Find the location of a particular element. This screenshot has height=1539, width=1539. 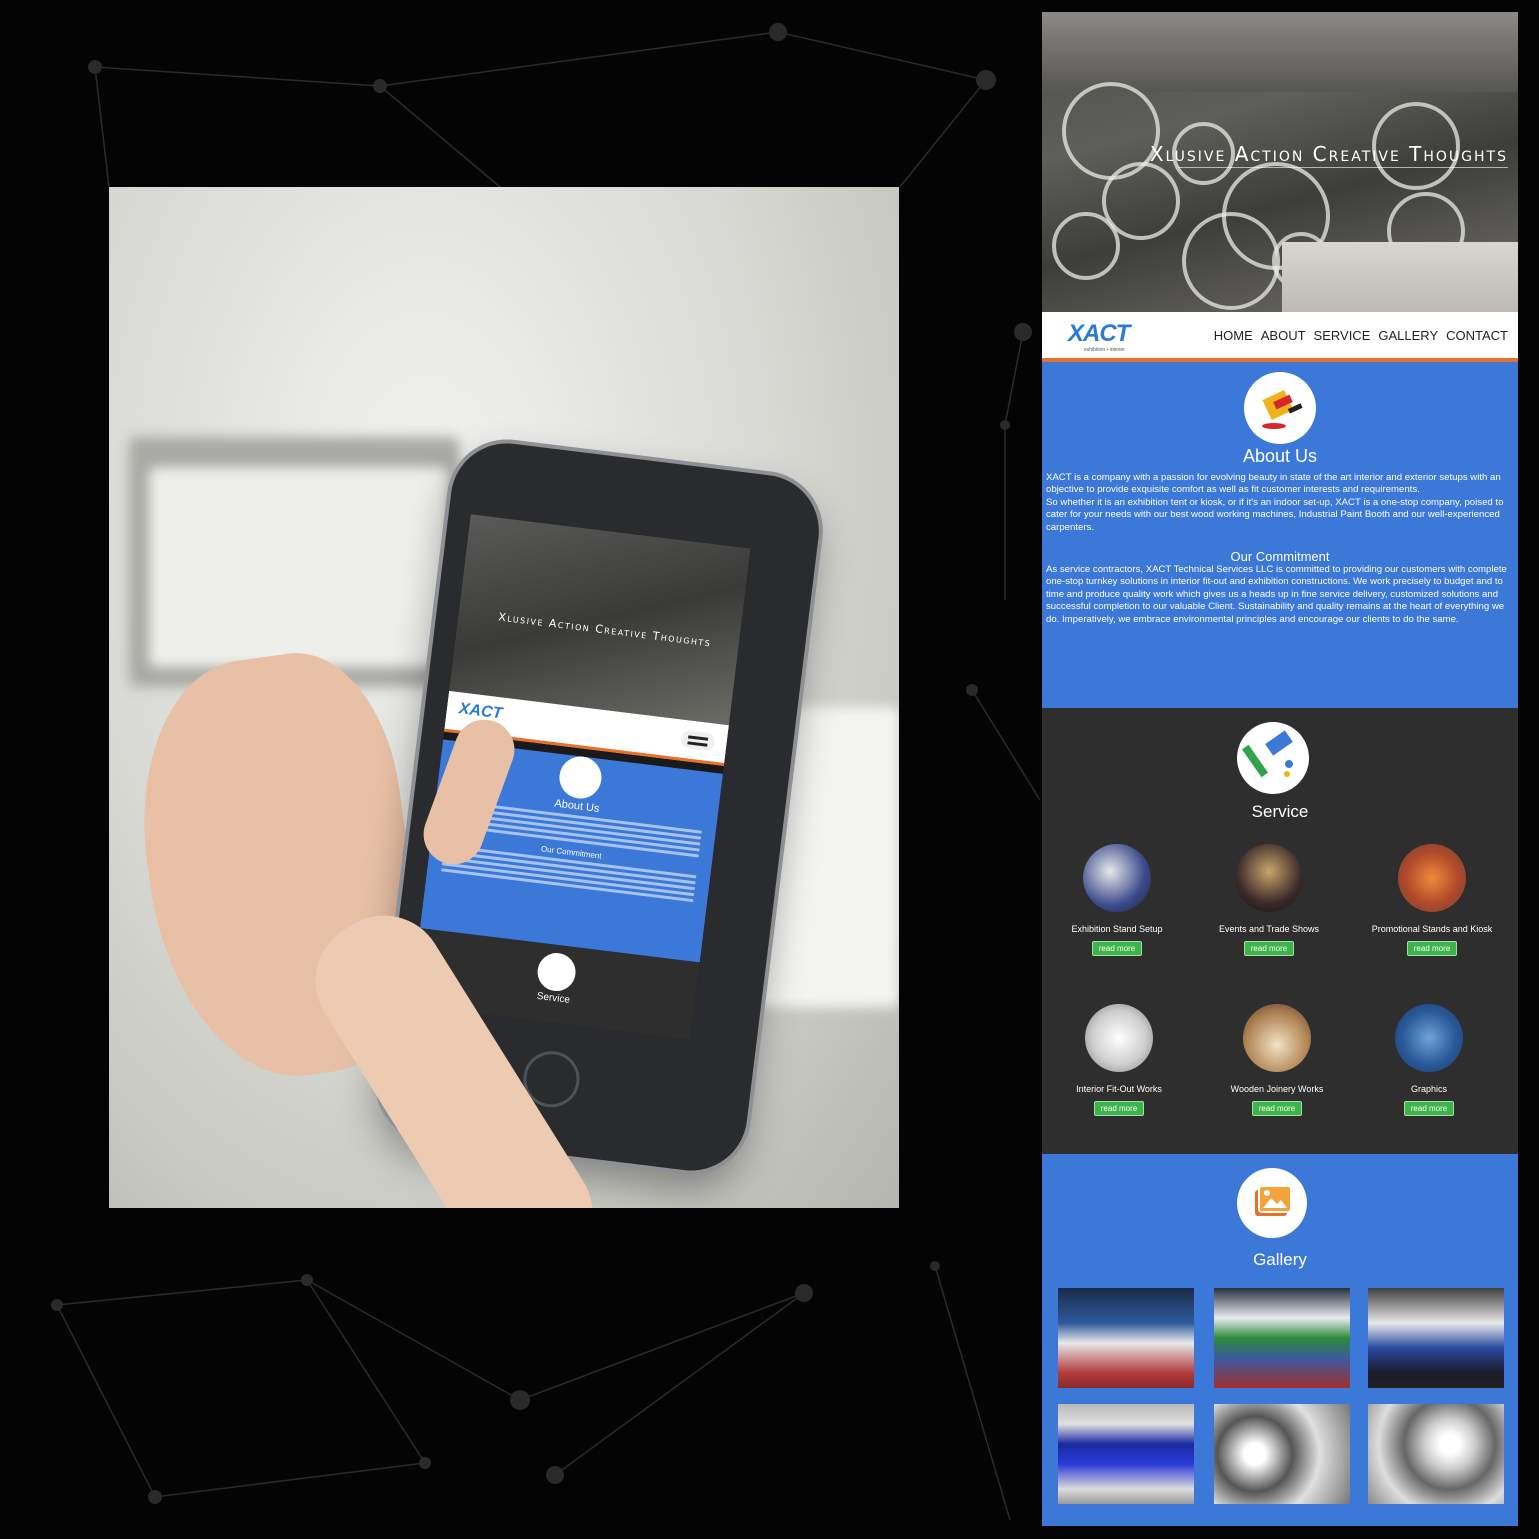

phone-hero-image: Xlusive Action Creative Thoughts is located at coordinates (600, 620).